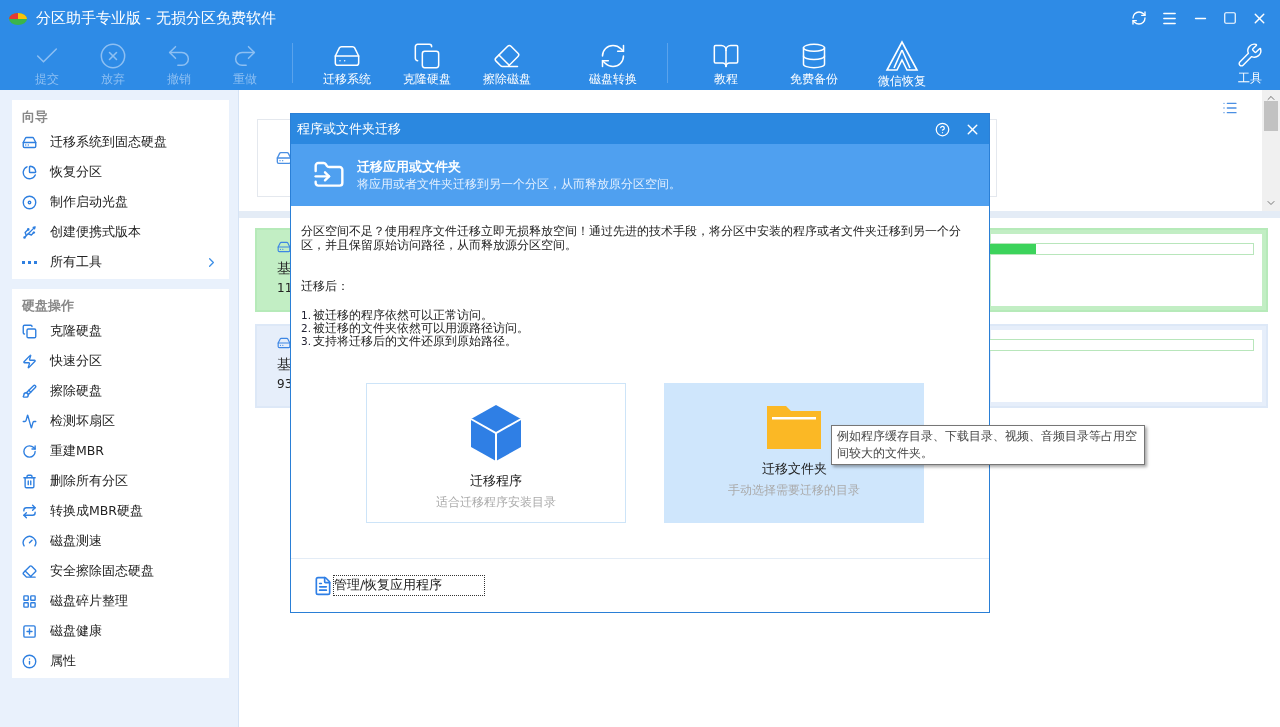  What do you see at coordinates (349, 128) in the screenshot?
I see `dialog-title: 程序或文件夹迁移` at bounding box center [349, 128].